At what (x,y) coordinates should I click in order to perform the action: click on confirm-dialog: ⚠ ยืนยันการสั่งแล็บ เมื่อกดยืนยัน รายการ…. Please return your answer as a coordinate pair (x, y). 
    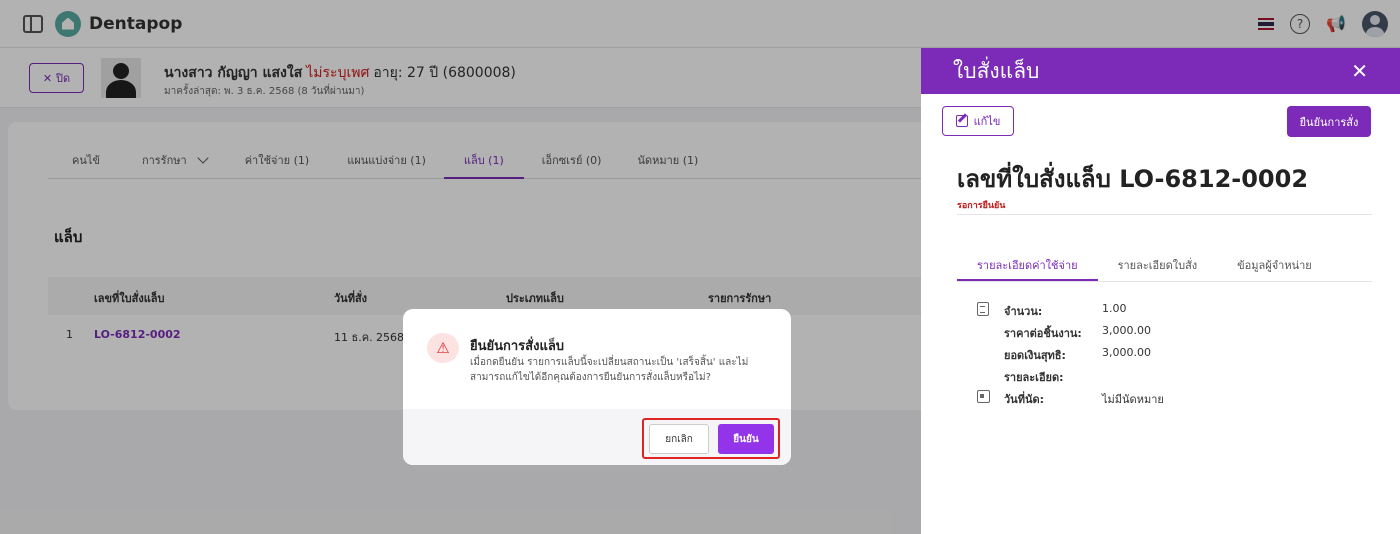
    Looking at the image, I should click on (597, 387).